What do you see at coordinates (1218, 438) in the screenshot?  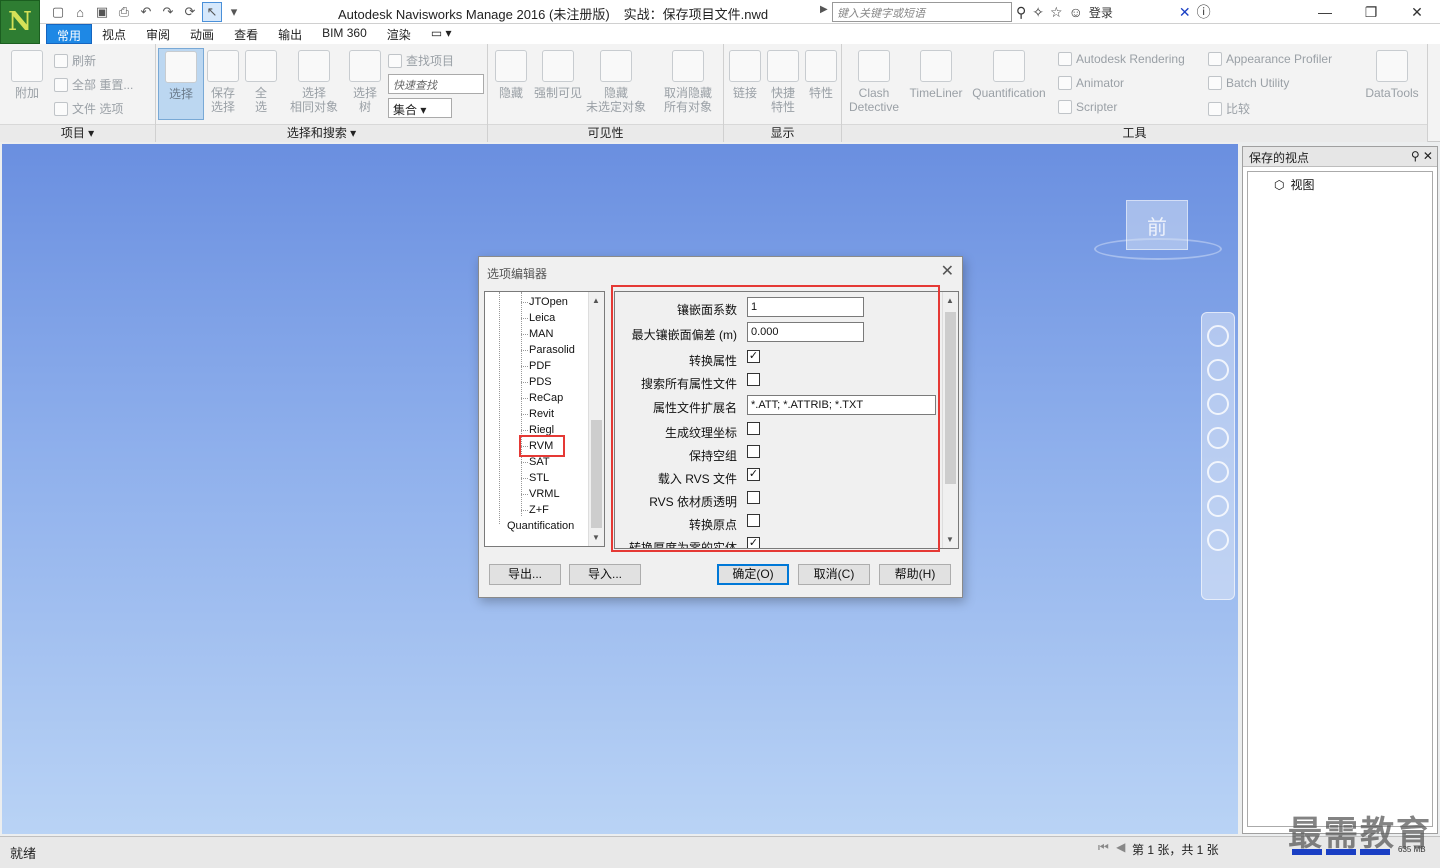 I see `orbit-icon` at bounding box center [1218, 438].